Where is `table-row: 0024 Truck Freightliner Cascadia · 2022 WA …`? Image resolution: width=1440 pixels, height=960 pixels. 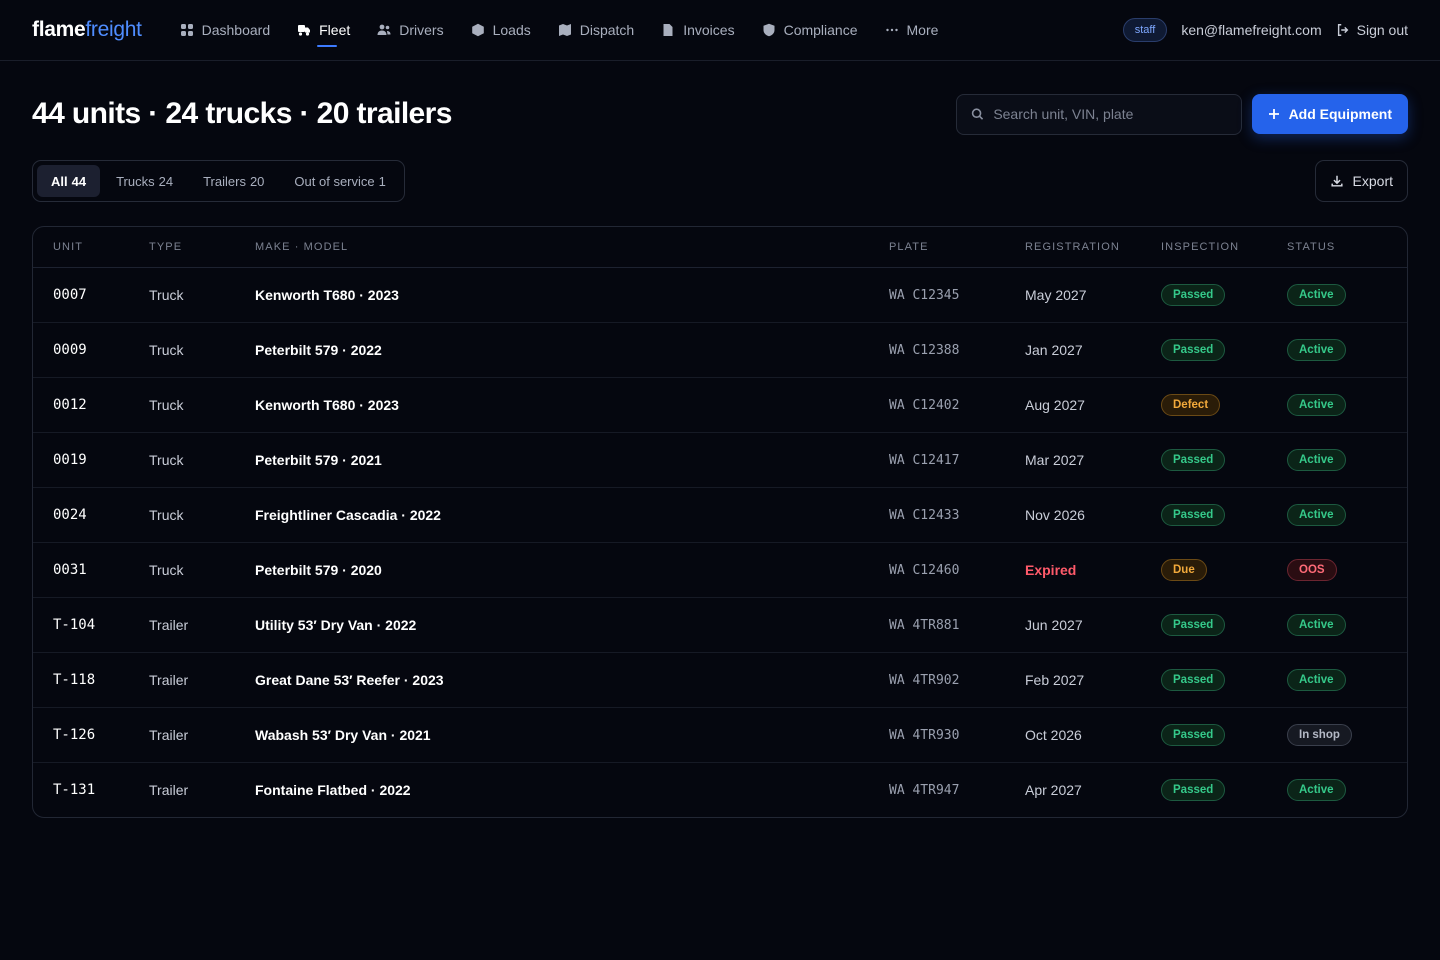
table-row: 0024 Truck Freightliner Cascadia · 2022 WA … is located at coordinates (720, 515).